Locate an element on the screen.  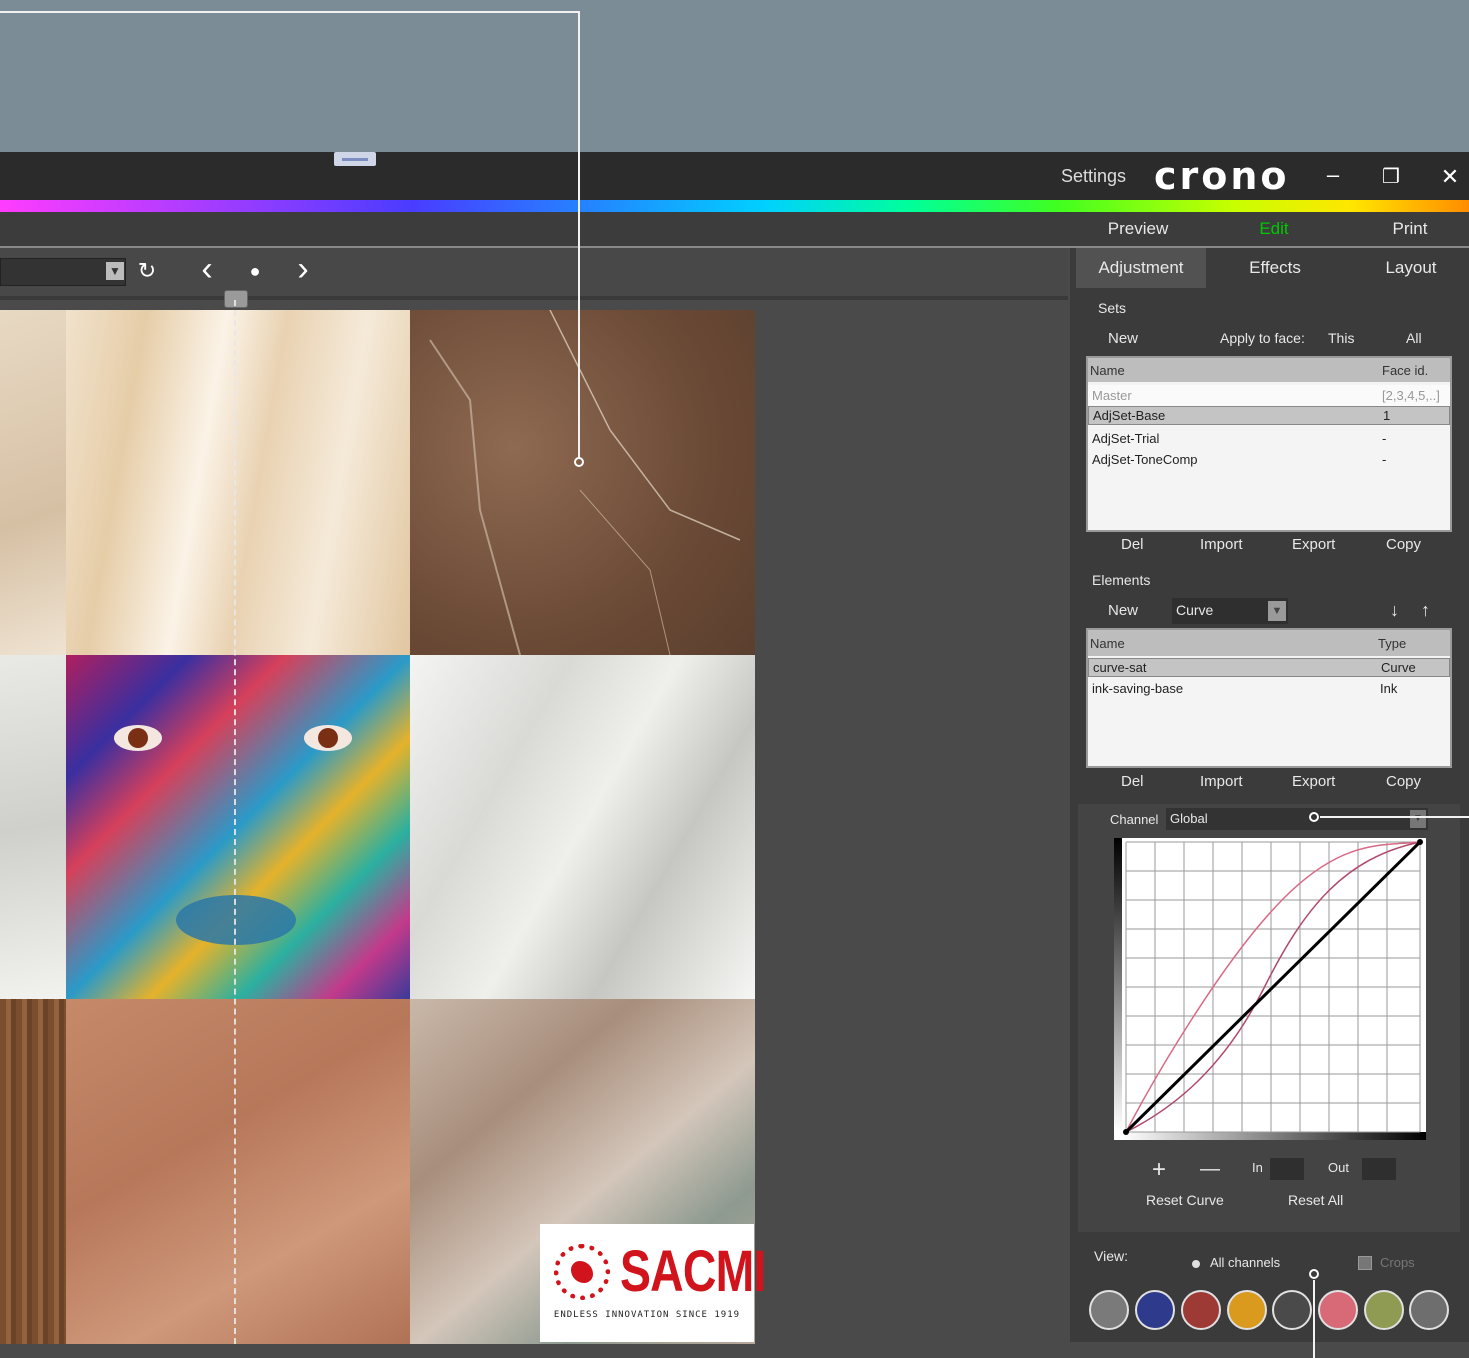
apply-this-button: This is located at coordinates (1341, 338).